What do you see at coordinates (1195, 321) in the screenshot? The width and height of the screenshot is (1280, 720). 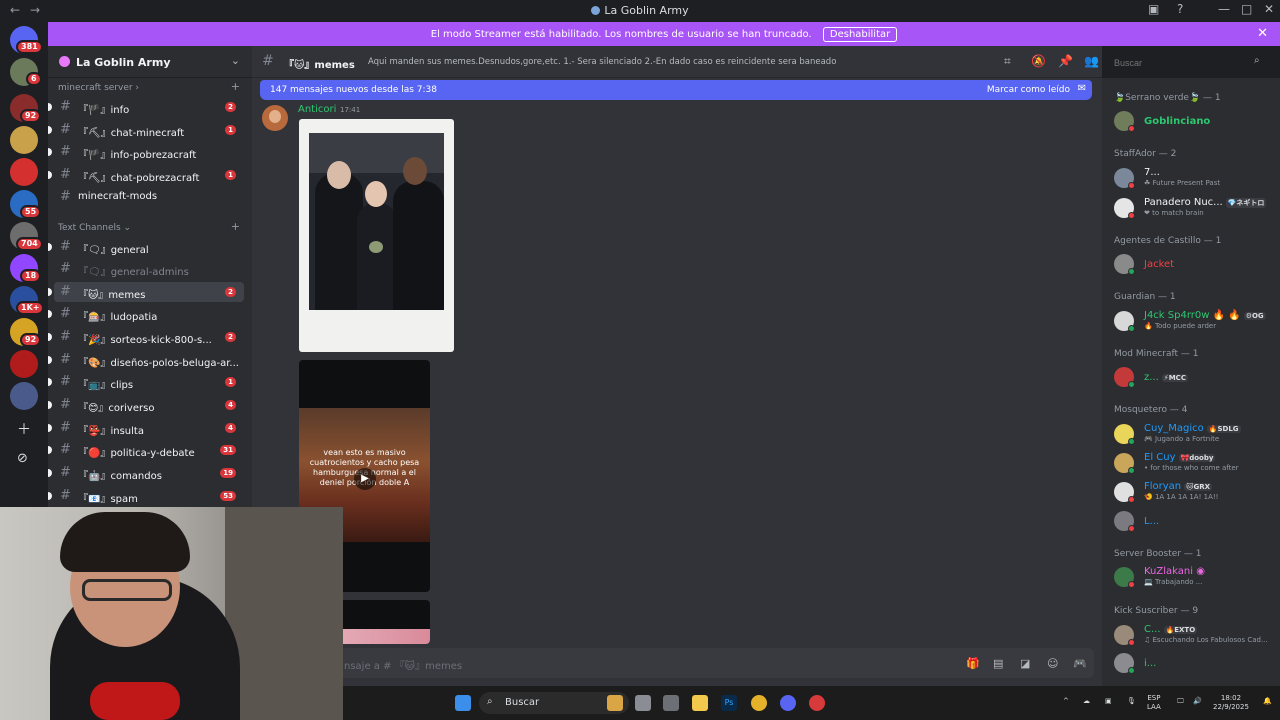 I see `member-item: J4ck Sp4rr0w 🔥 🔥 ⚙OG 🔥 Todo puede arder` at bounding box center [1195, 321].